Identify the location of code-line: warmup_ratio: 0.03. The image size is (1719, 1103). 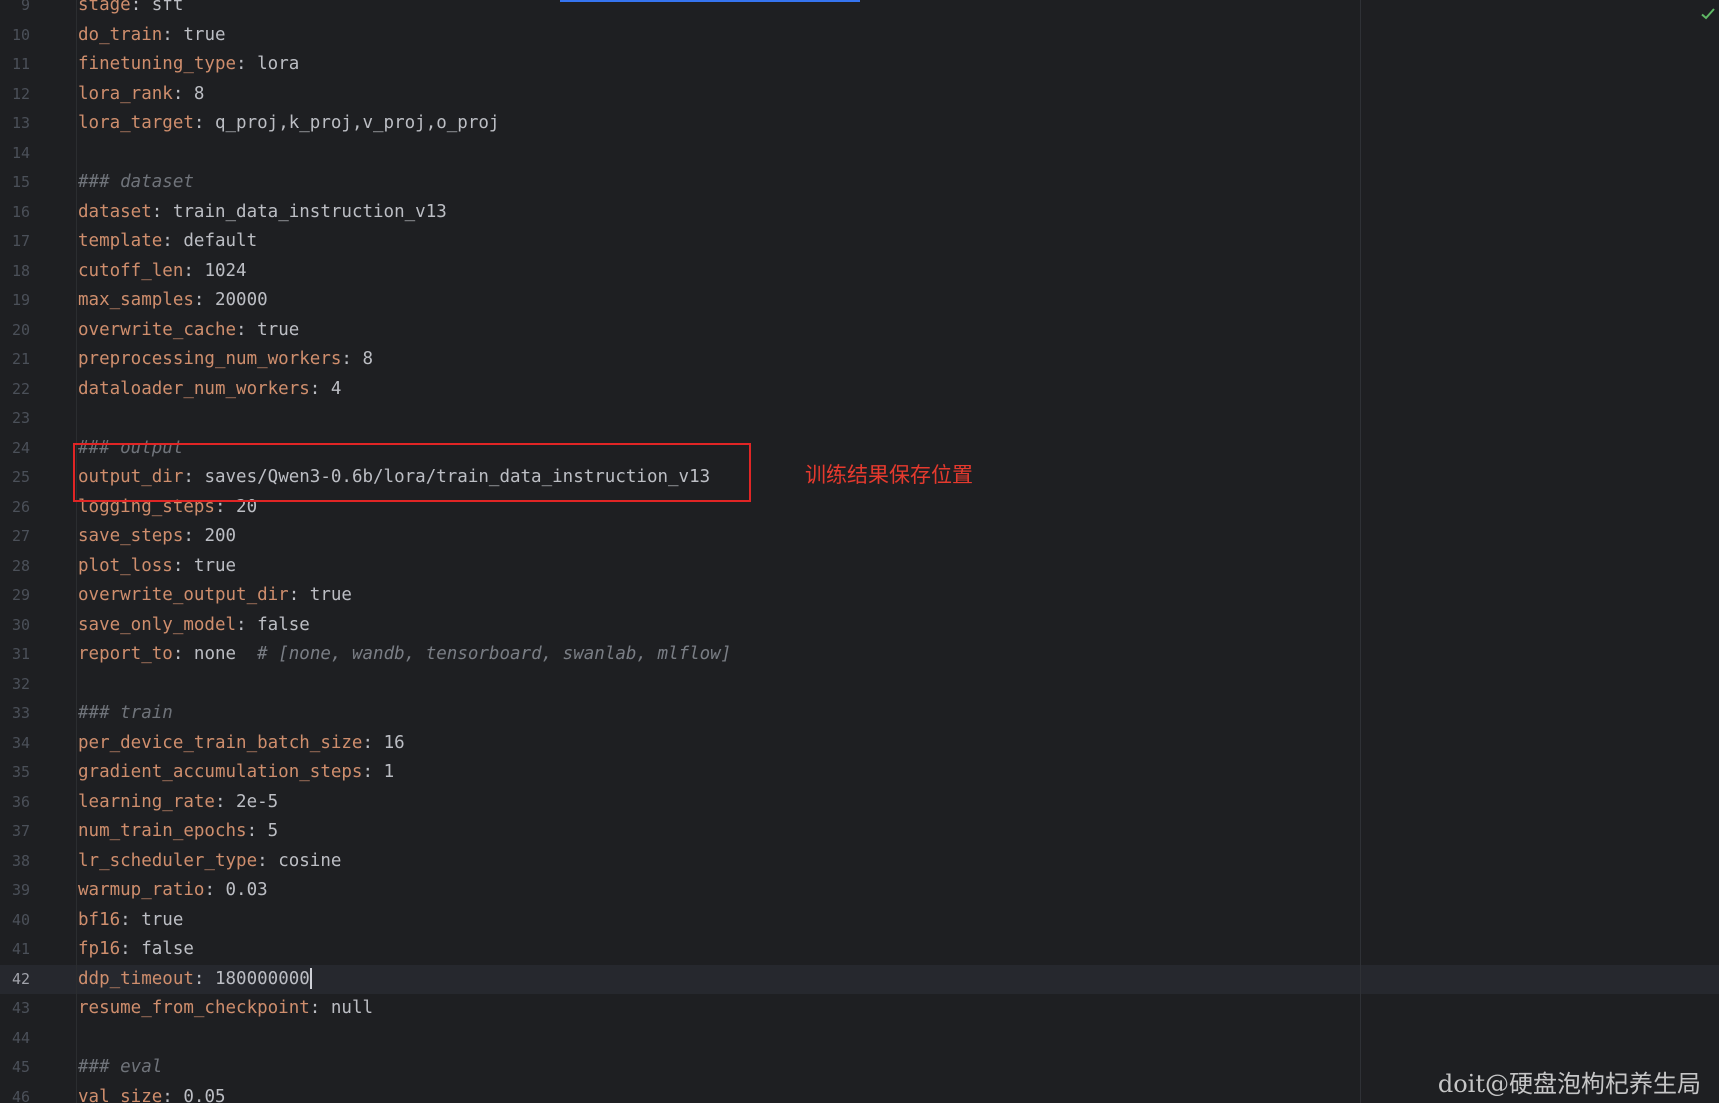
(173, 891).